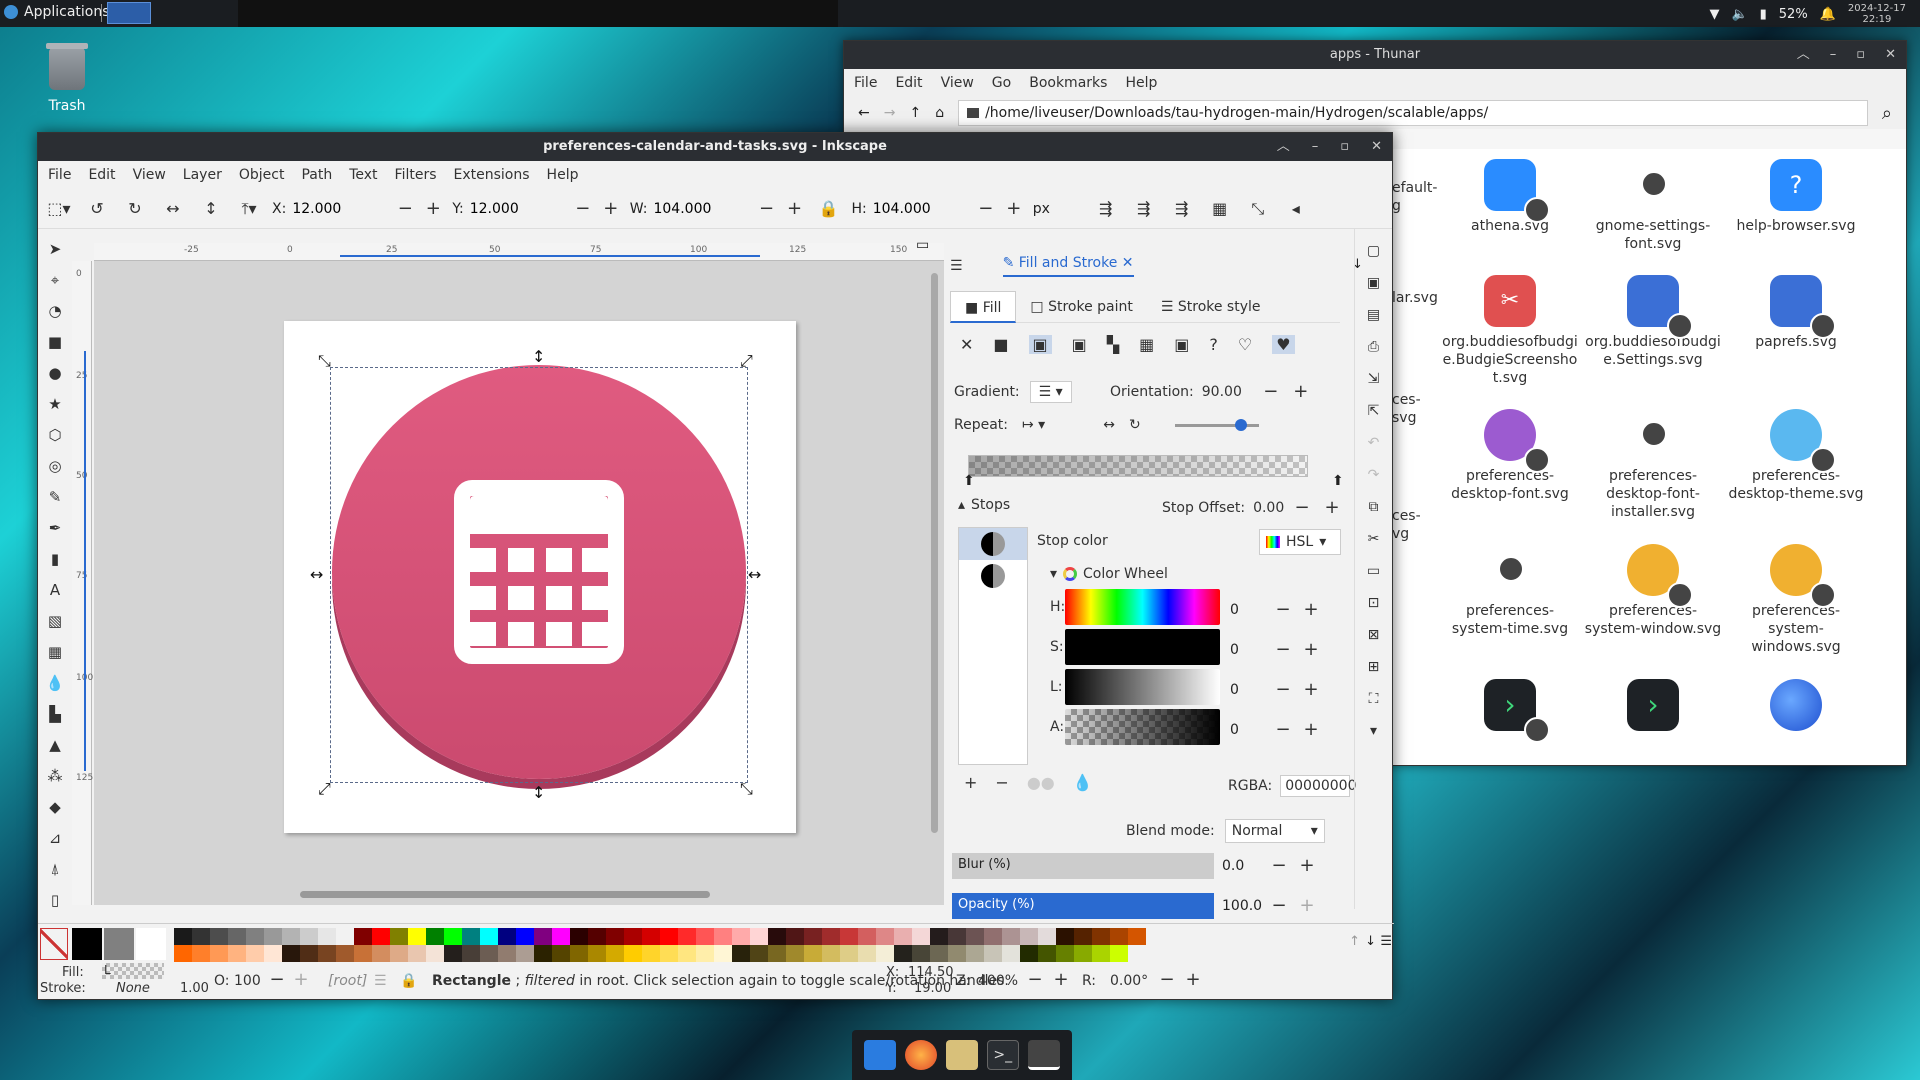  What do you see at coordinates (1146, 344) in the screenshot?
I see `pattern-icon: ▦` at bounding box center [1146, 344].